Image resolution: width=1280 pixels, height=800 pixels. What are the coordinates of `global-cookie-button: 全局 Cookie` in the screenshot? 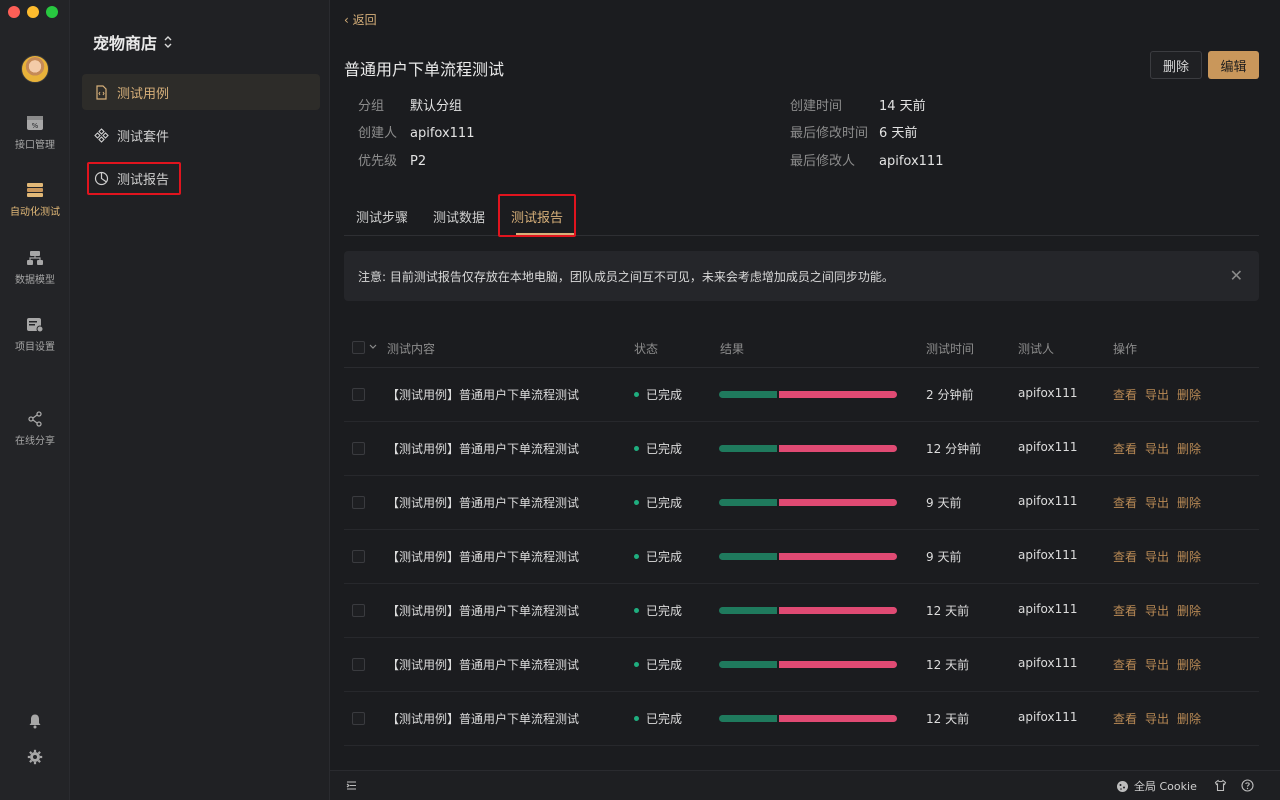 It's located at (1156, 786).